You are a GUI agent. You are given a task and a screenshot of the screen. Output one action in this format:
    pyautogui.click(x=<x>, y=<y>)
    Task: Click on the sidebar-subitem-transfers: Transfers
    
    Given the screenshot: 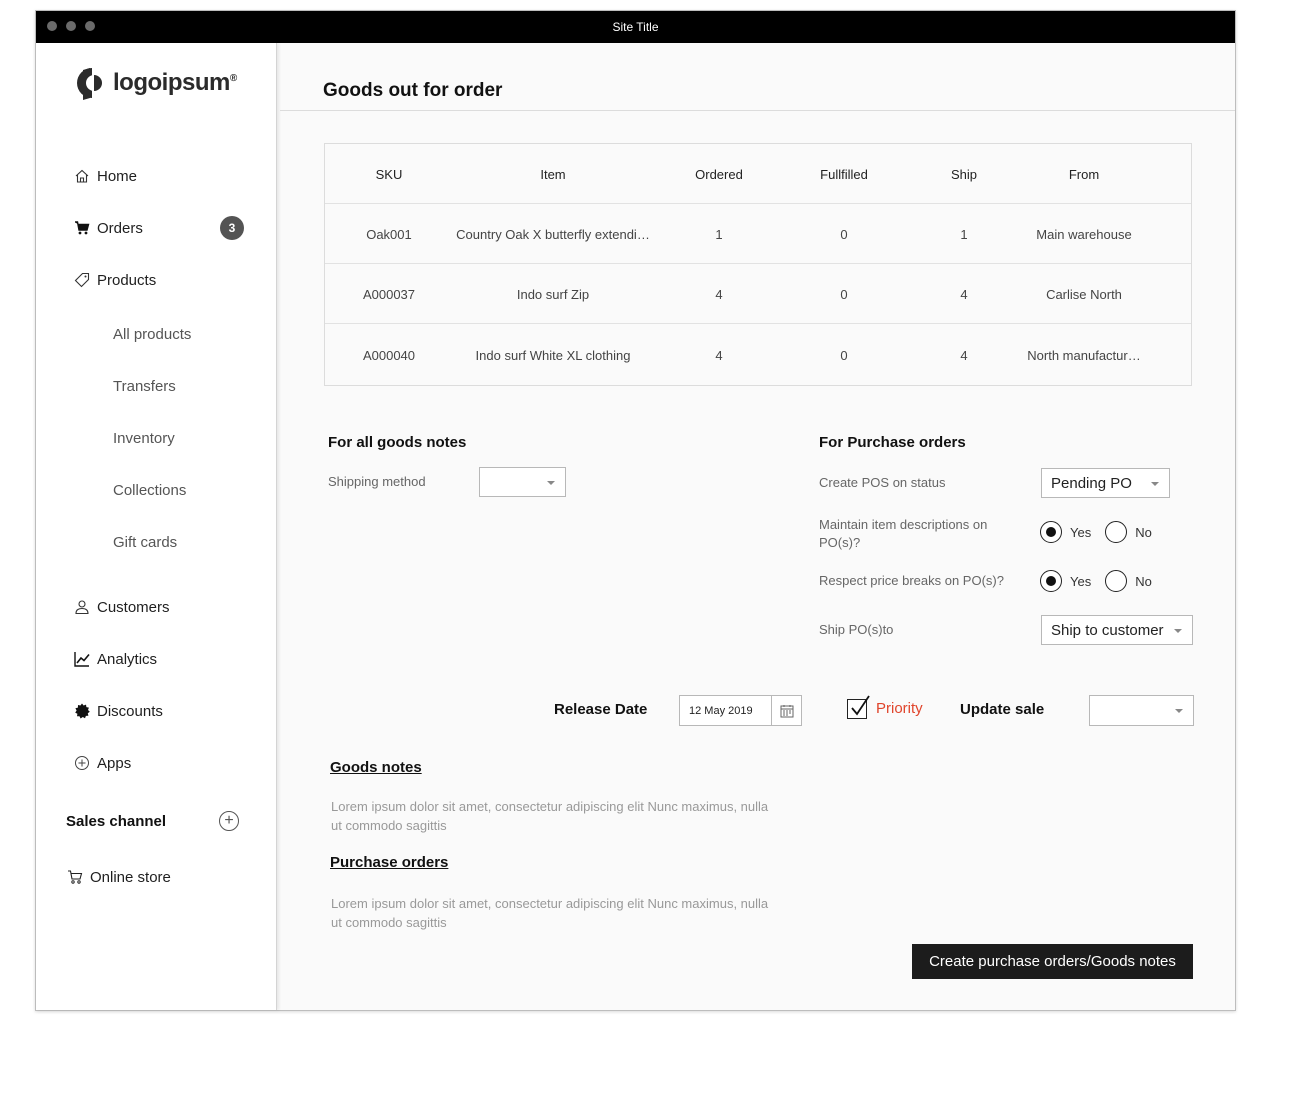 What is the action you would take?
    pyautogui.click(x=144, y=386)
    